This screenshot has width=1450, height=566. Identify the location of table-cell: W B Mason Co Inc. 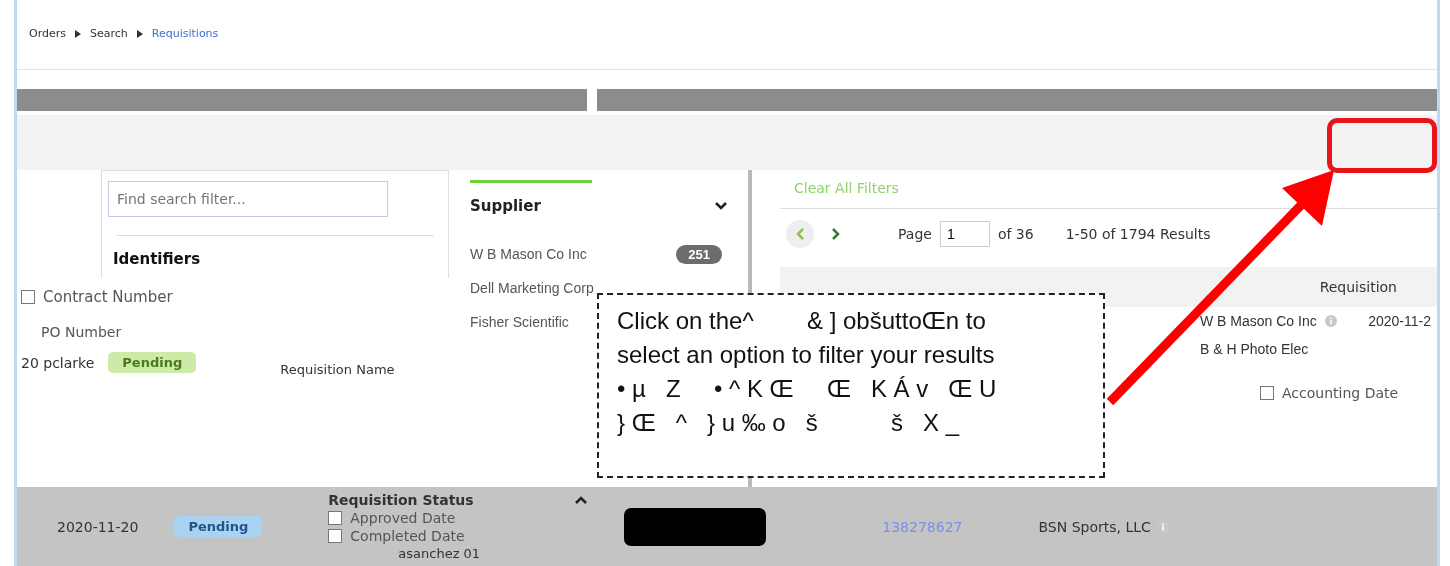
(1258, 321).